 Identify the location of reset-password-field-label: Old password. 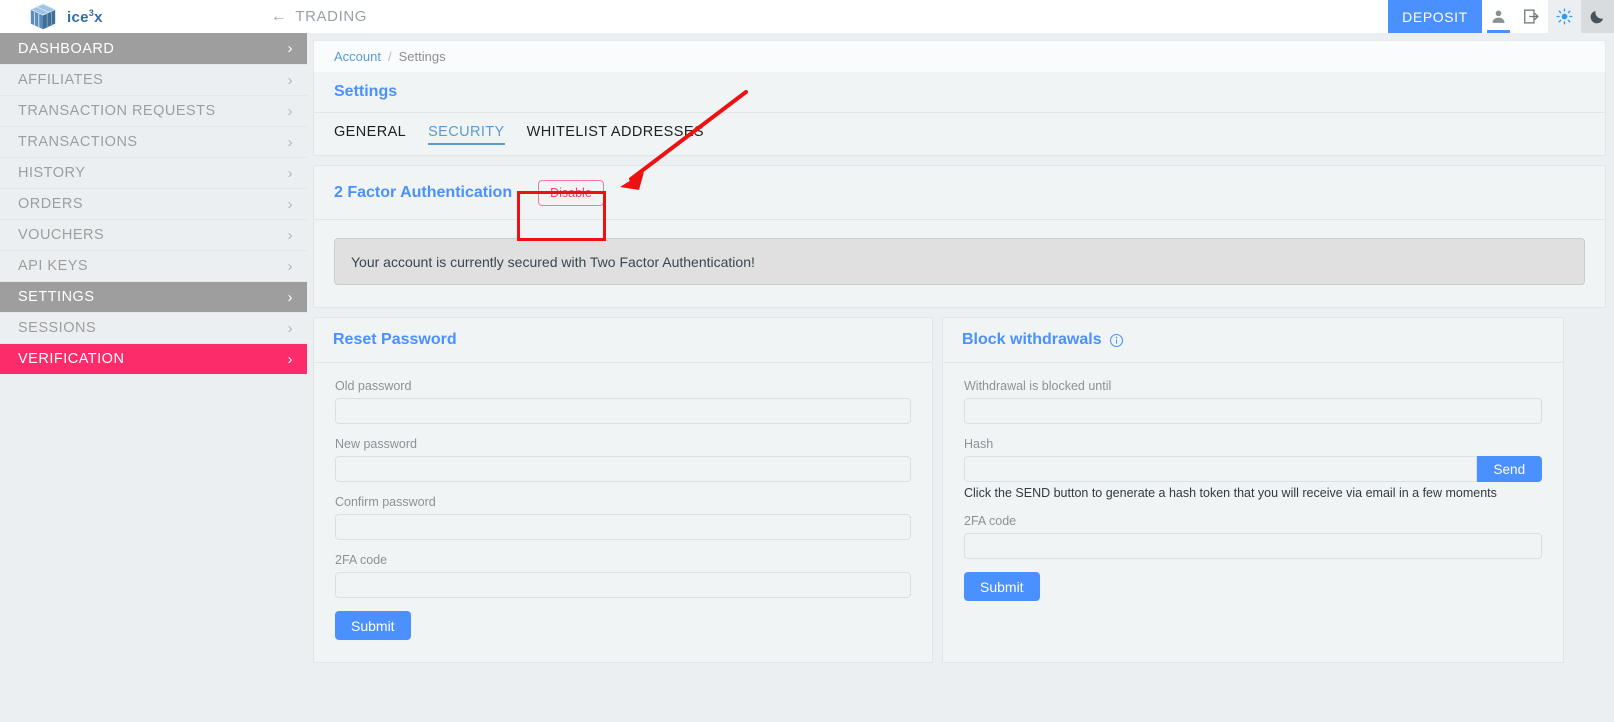
(373, 386).